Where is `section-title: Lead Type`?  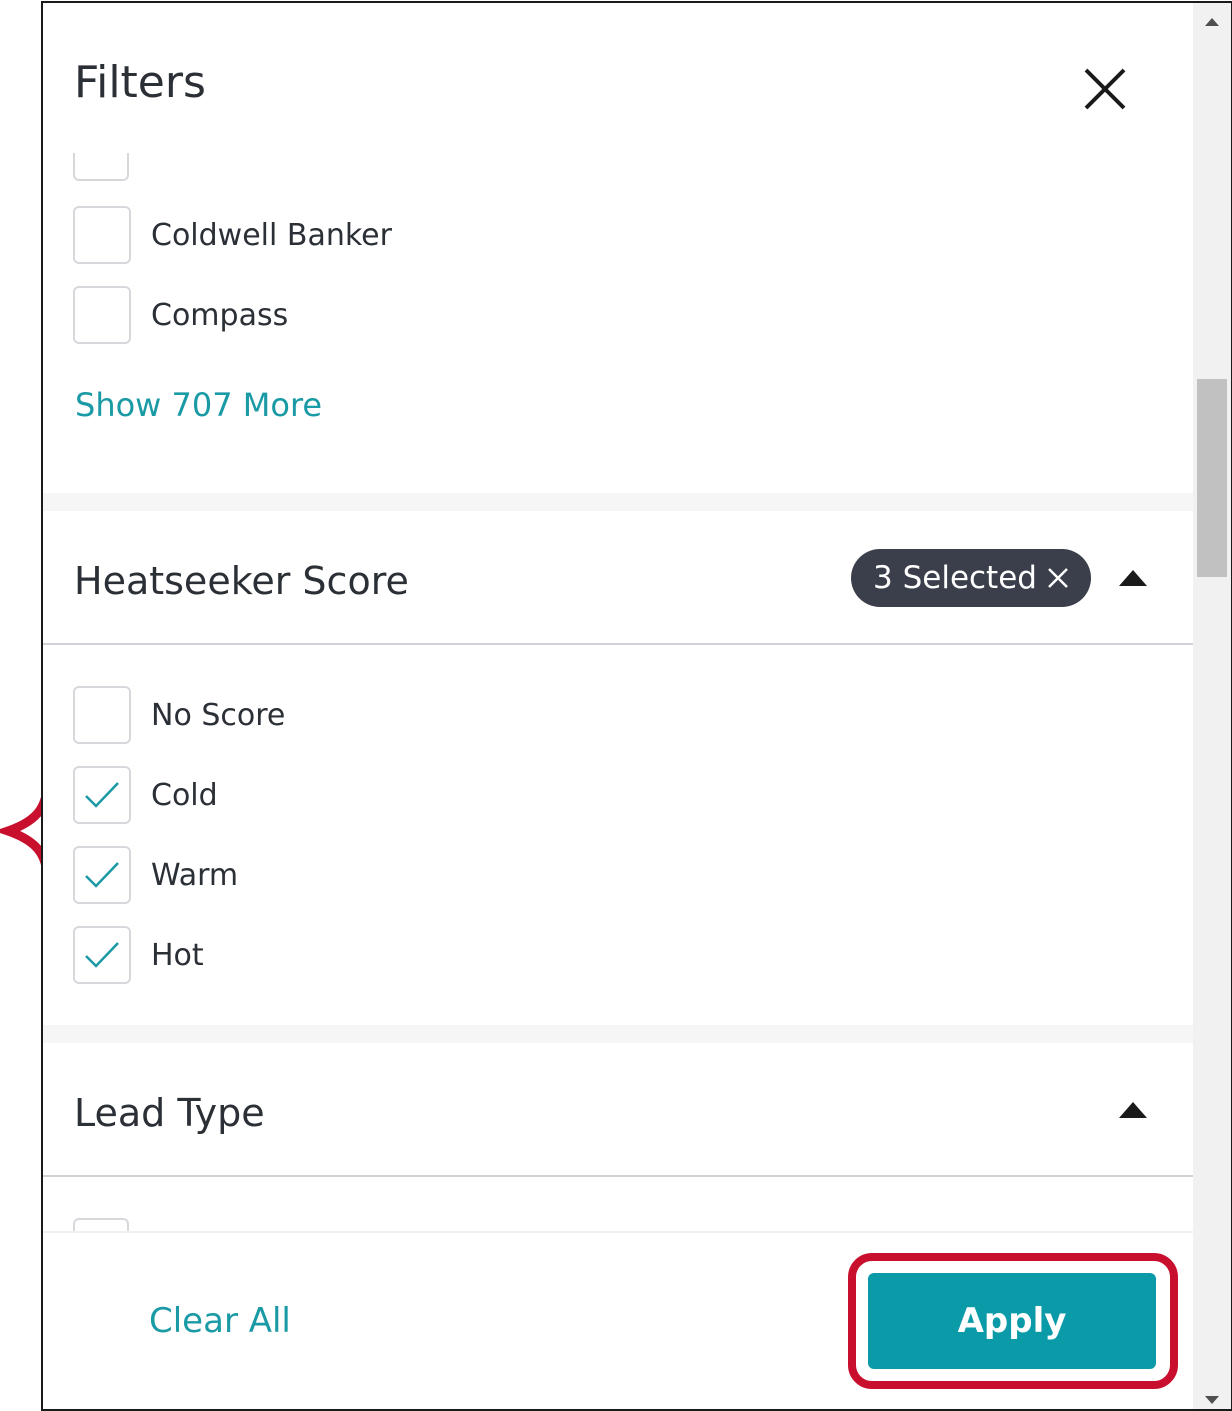 section-title: Lead Type is located at coordinates (169, 1113).